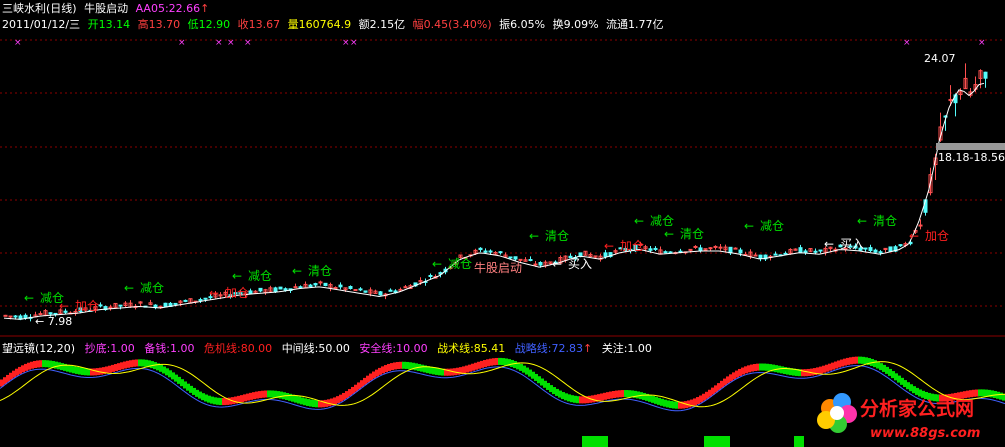 The image size is (1005, 447). What do you see at coordinates (575, 24) in the screenshot?
I see `turnover: 换9.09%` at bounding box center [575, 24].